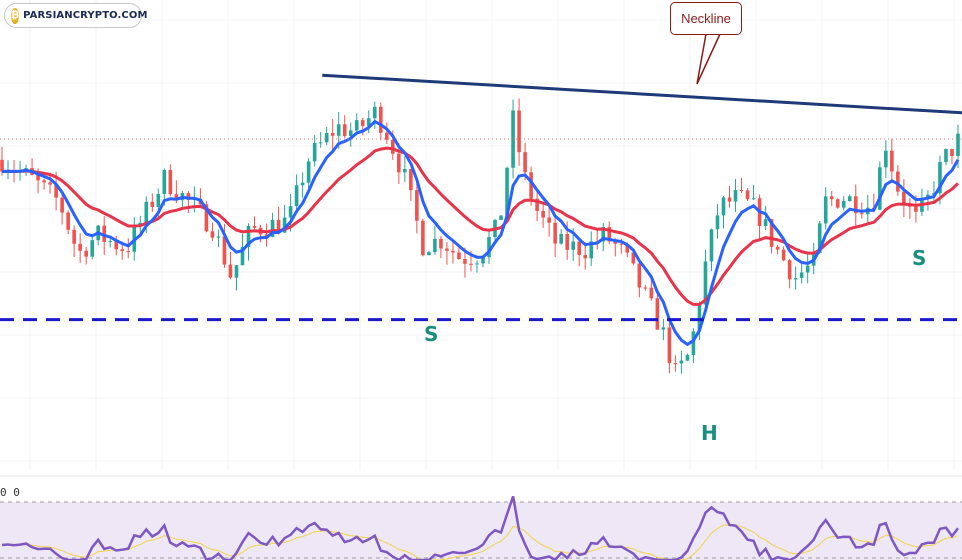 Image resolution: width=962 pixels, height=560 pixels. Describe the element at coordinates (919, 258) in the screenshot. I see `right-shoulder-label: S` at that location.